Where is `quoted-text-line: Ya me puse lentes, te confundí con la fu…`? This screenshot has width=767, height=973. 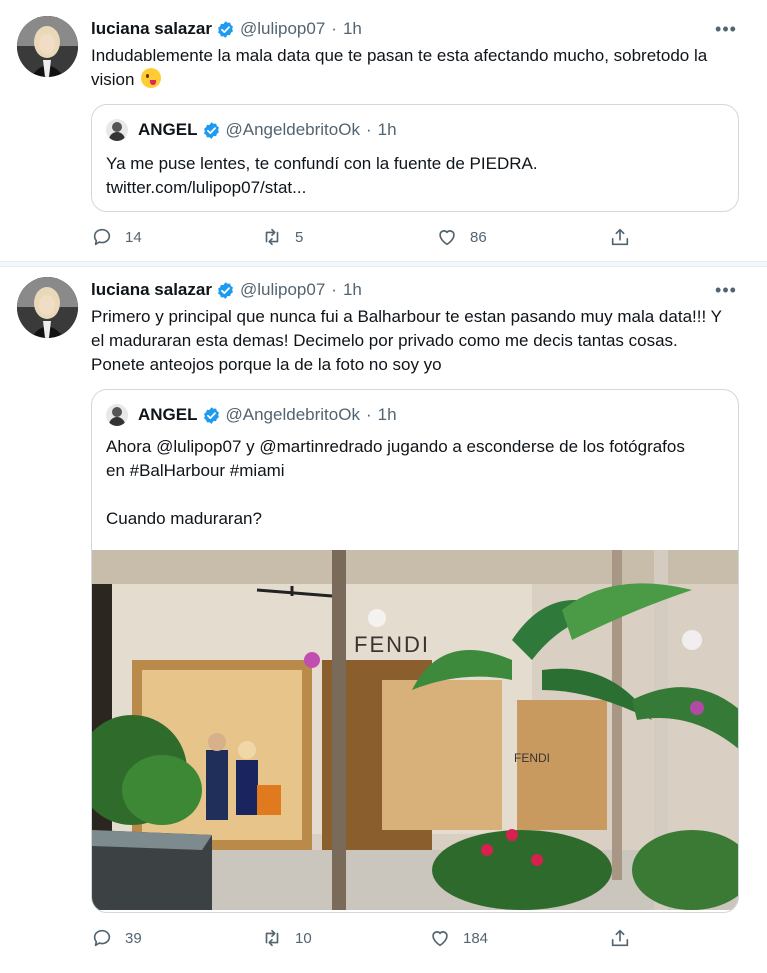 quoted-text-line: Ya me puse lentes, te confundí con la fu… is located at coordinates (322, 163).